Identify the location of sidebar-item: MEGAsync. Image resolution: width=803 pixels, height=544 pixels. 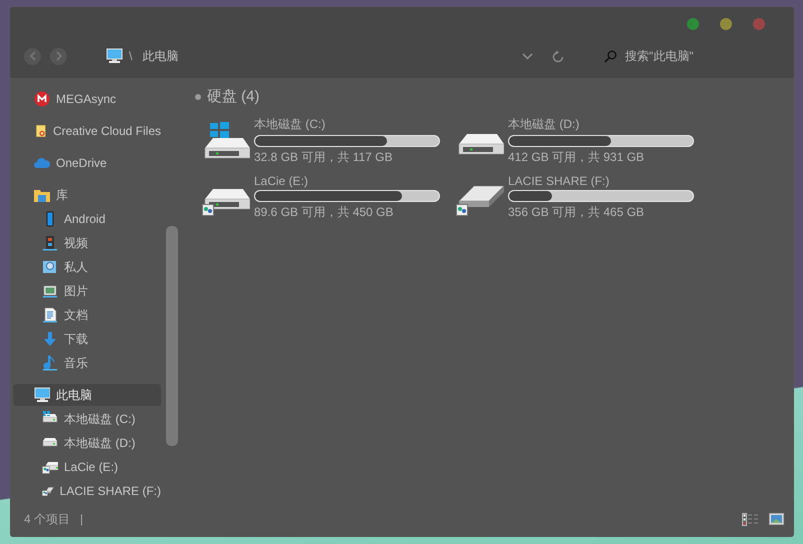
(87, 99).